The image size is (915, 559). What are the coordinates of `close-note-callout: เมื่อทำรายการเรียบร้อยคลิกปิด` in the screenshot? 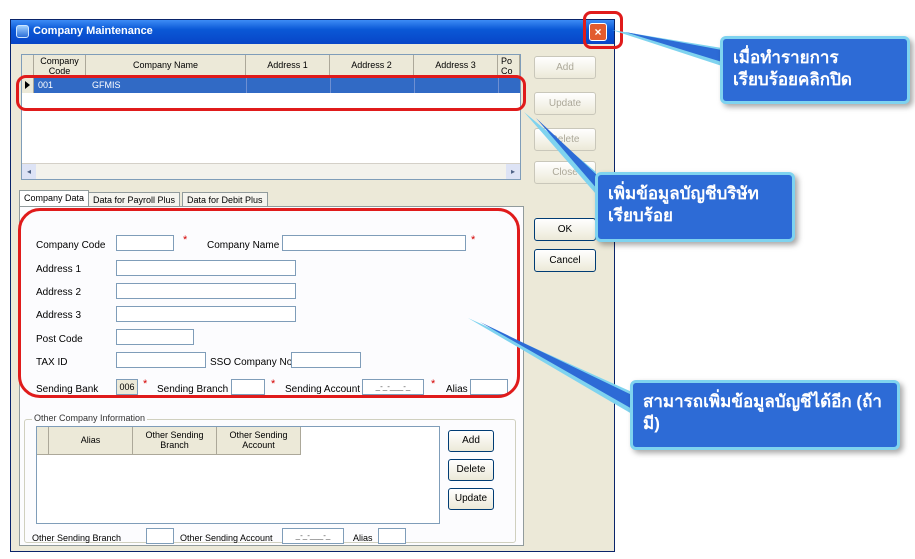 It's located at (815, 70).